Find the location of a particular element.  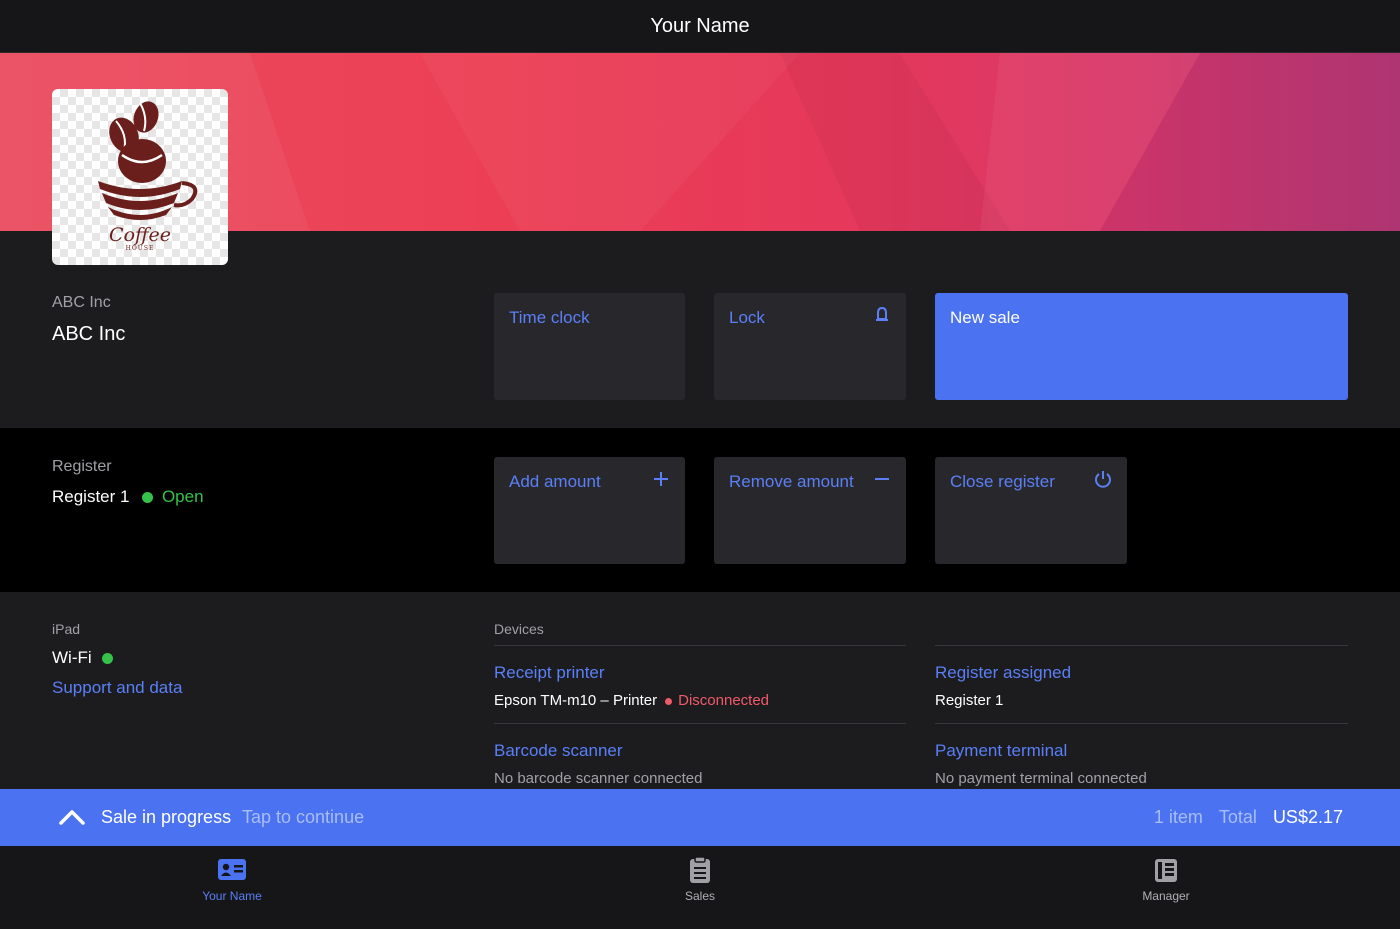

sale-total-label: Total is located at coordinates (1237, 817).